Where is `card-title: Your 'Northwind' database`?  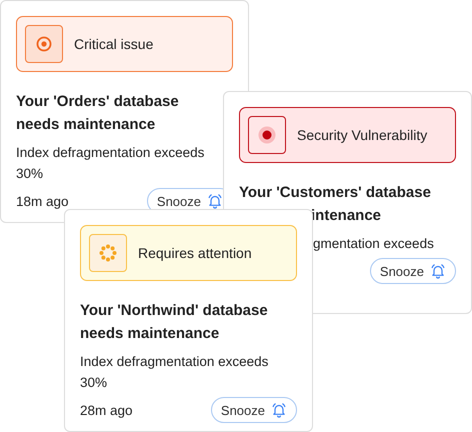
card-title: Your 'Northwind' database is located at coordinates (174, 311).